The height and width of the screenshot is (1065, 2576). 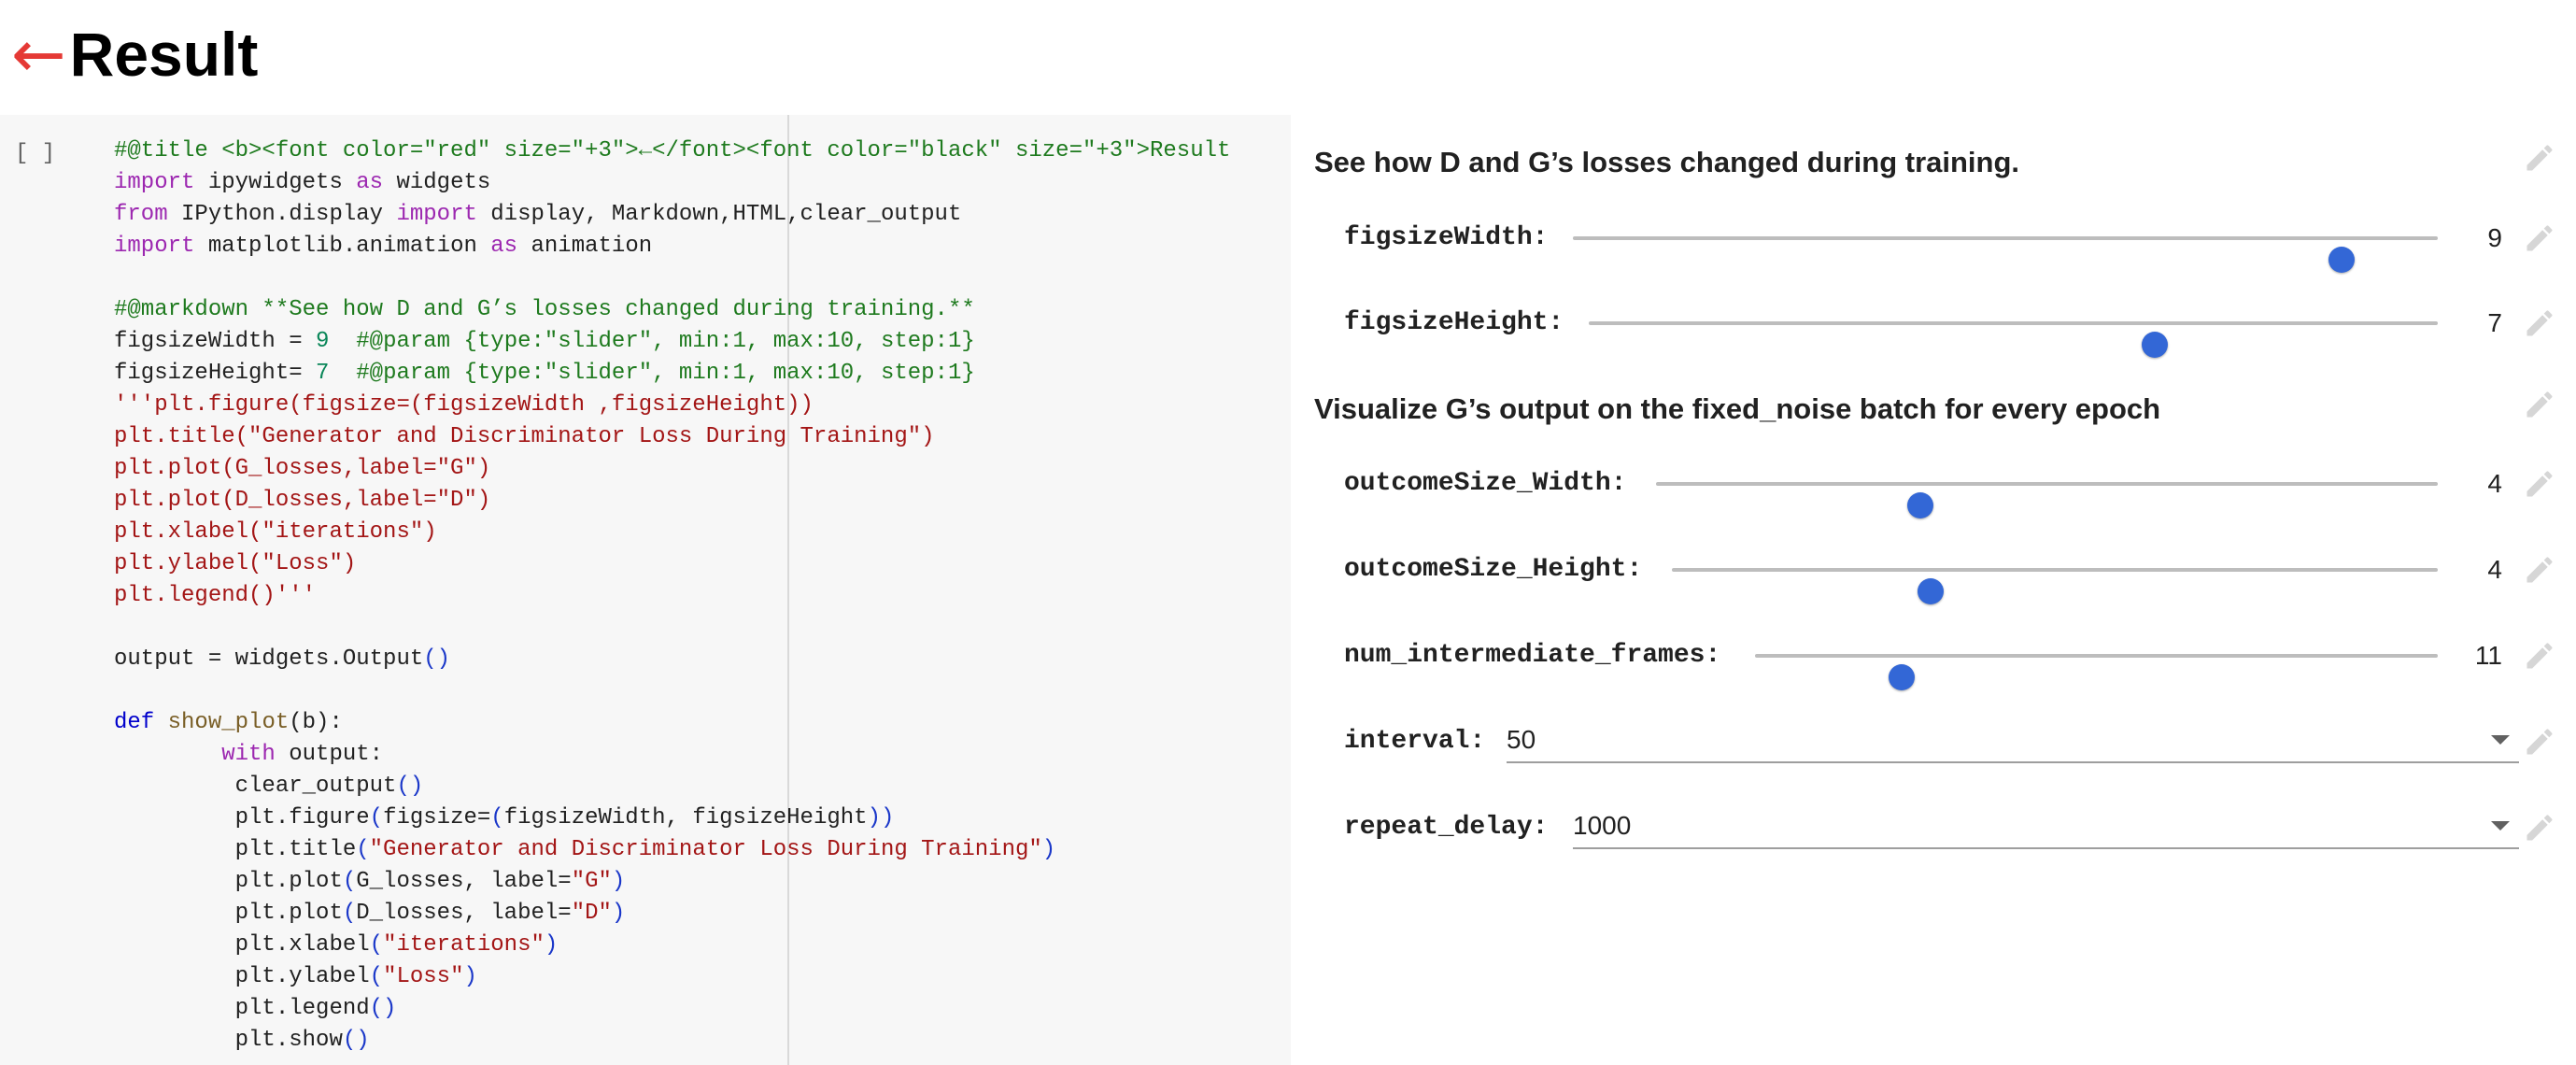 I want to click on code-token: D_losses, label=, so click(x=464, y=913).